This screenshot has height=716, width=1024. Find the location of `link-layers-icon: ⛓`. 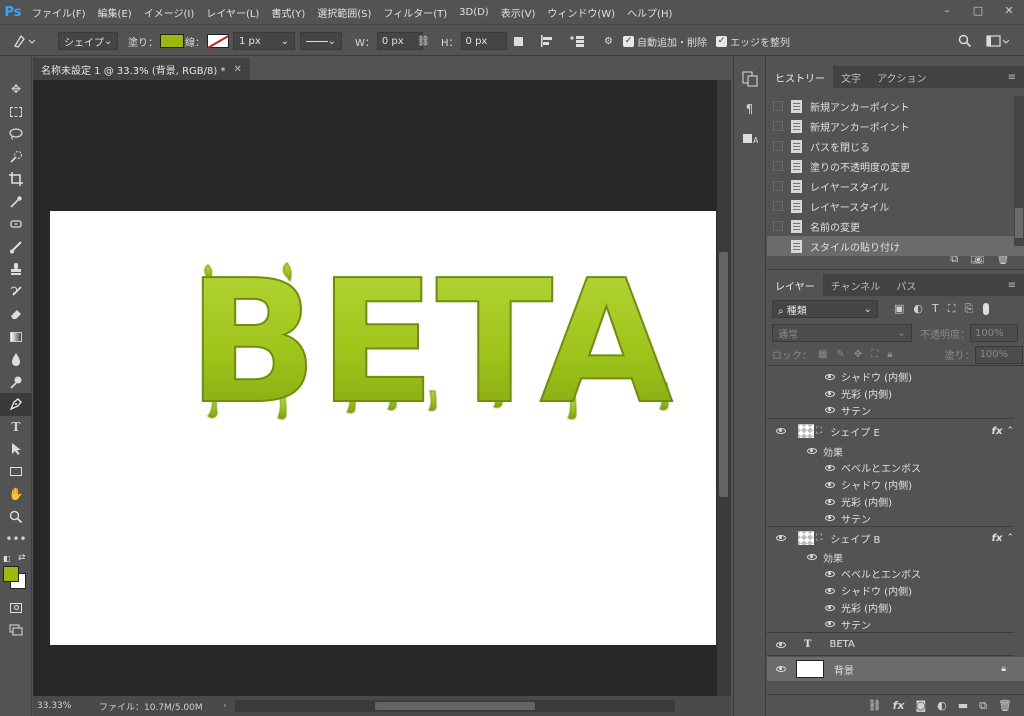

link-layers-icon: ⛓ is located at coordinates (875, 705).